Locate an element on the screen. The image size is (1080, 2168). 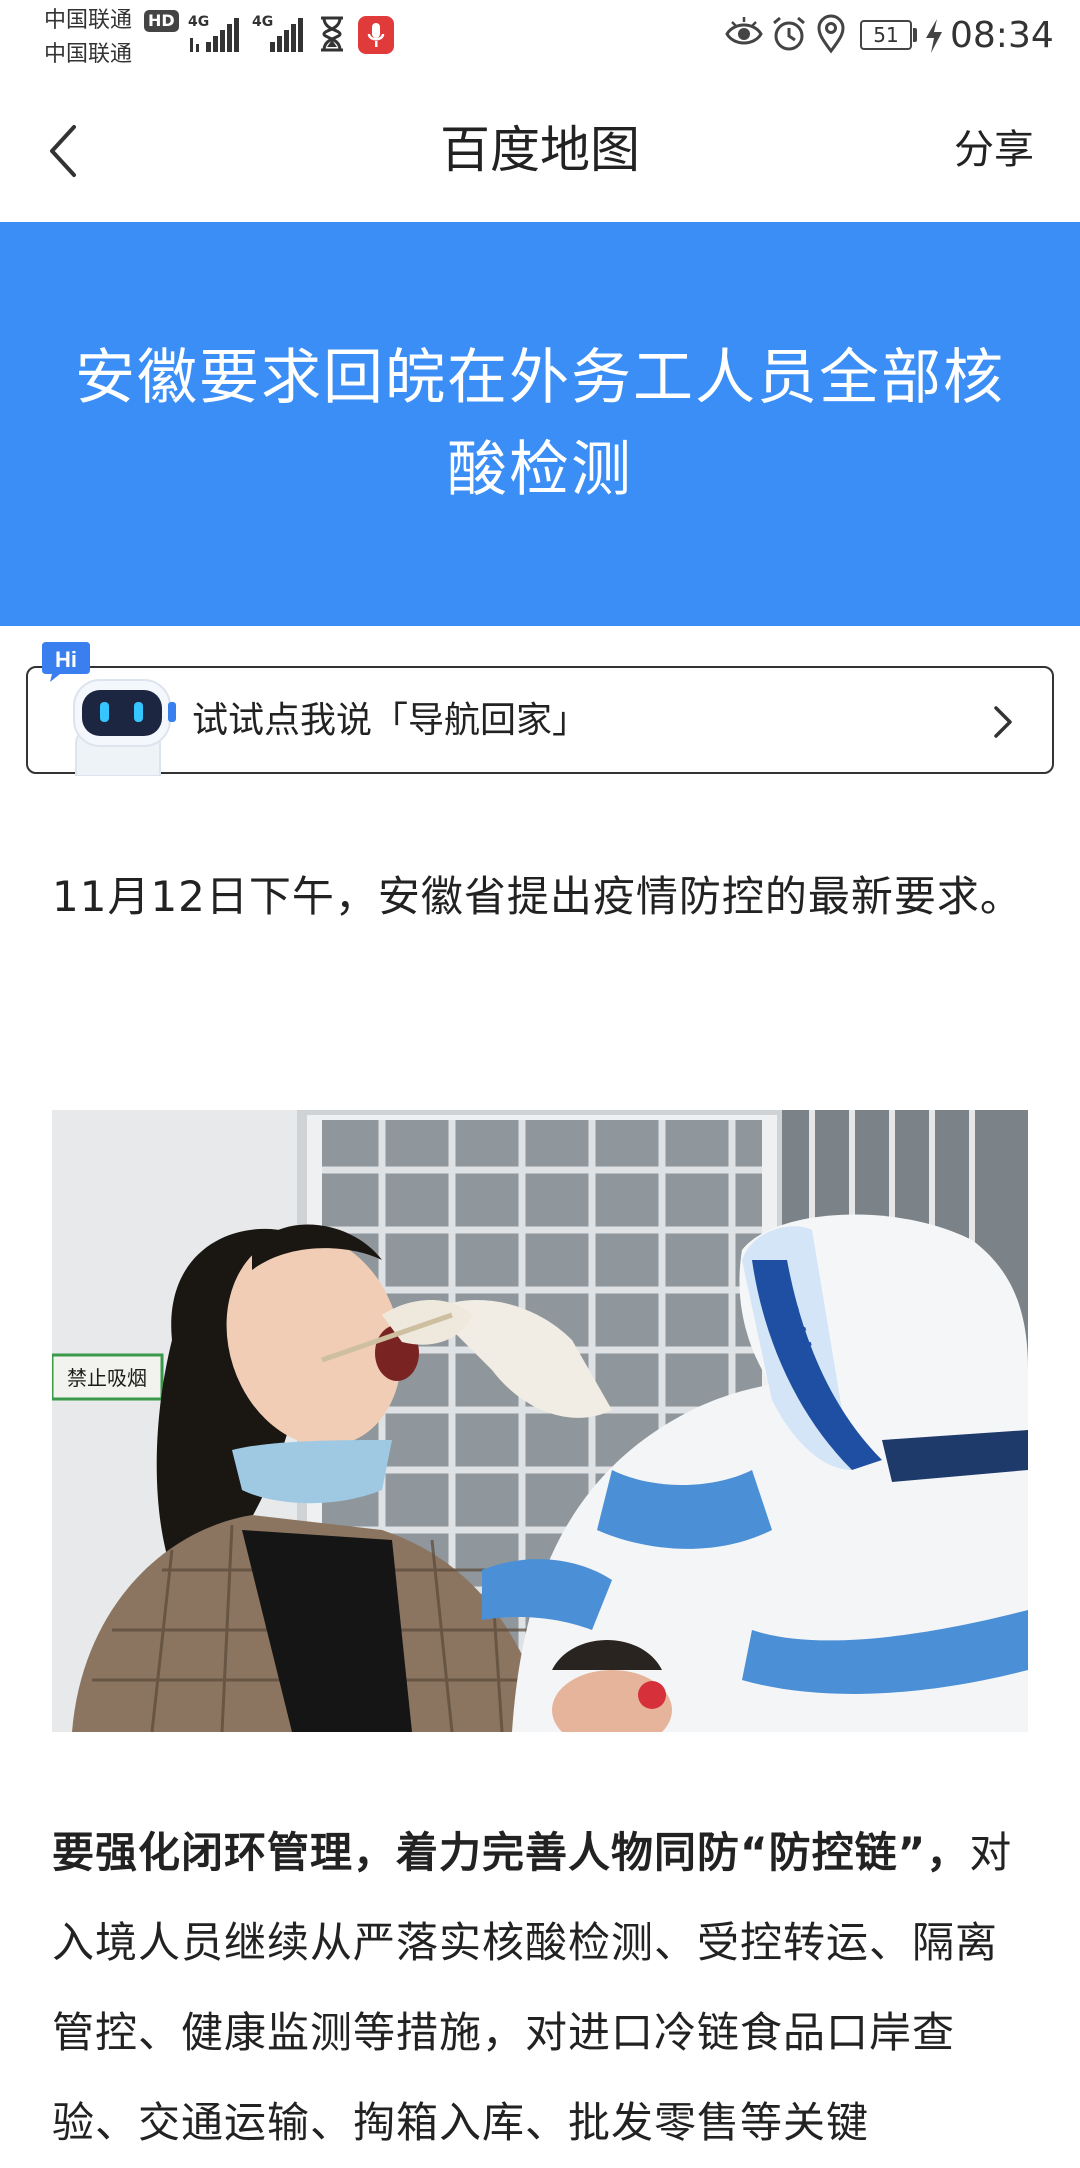
clock: 08:34 is located at coordinates (1002, 35).